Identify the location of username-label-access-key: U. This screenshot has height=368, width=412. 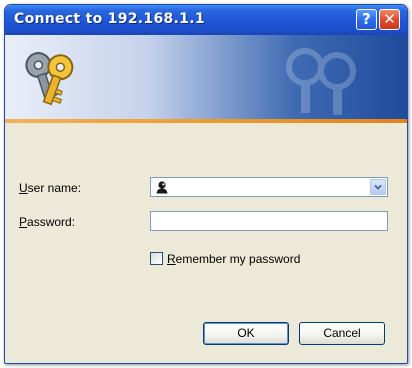
(23, 188).